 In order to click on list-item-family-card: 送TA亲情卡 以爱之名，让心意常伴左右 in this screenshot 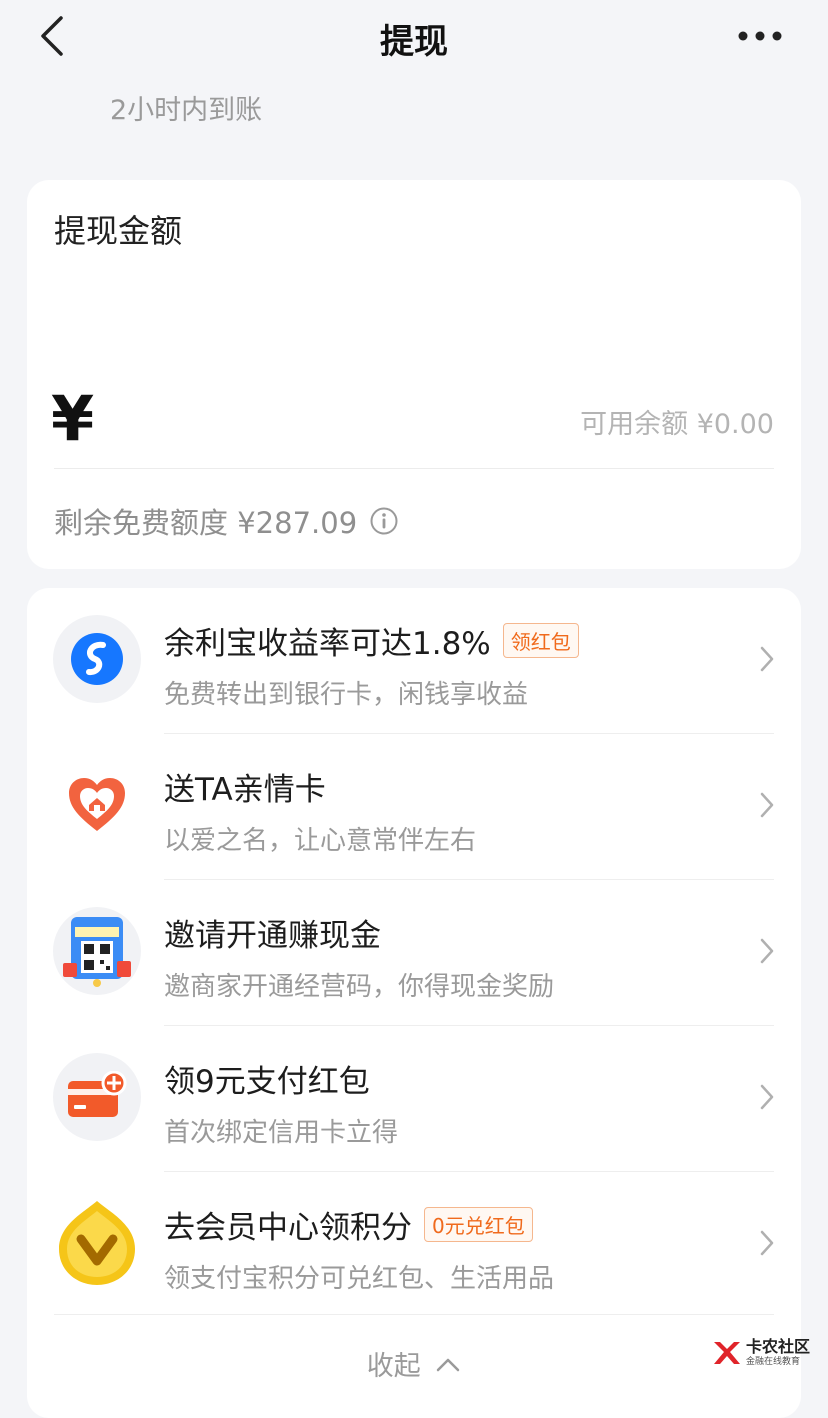, I will do `click(414, 807)`.